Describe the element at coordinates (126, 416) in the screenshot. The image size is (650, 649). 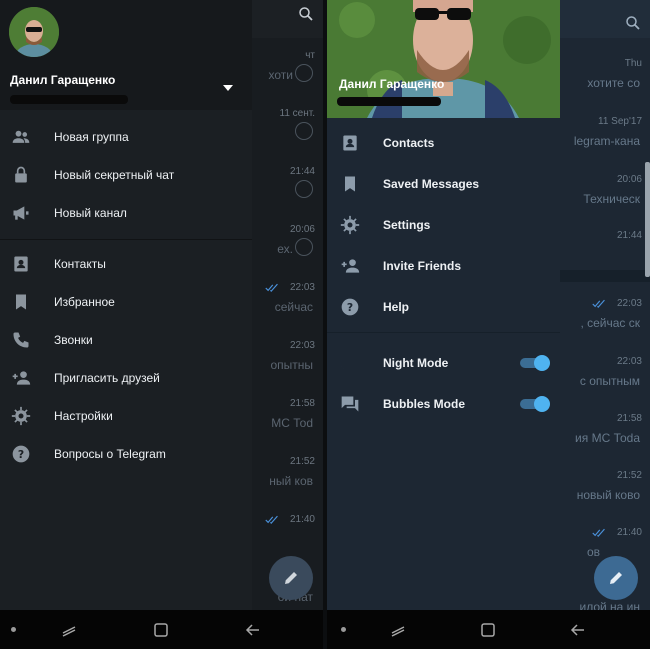
I see `menu-item-settings: Настройки` at that location.